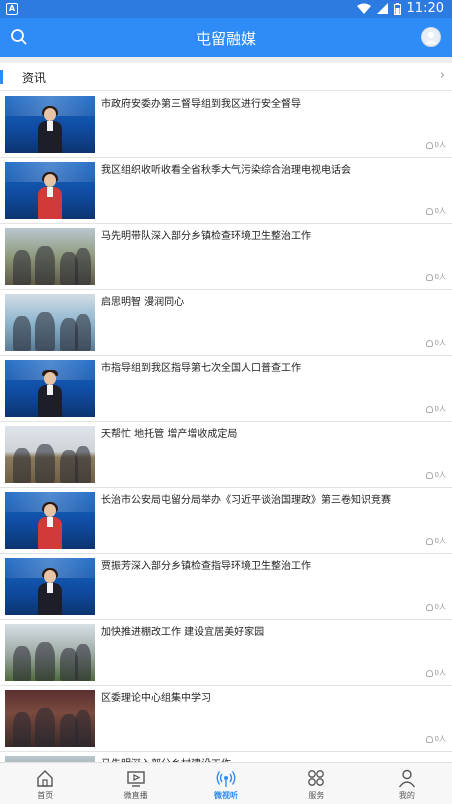 This screenshot has height=804, width=452. I want to click on tab-tv-play: 微直播, so click(135, 783).